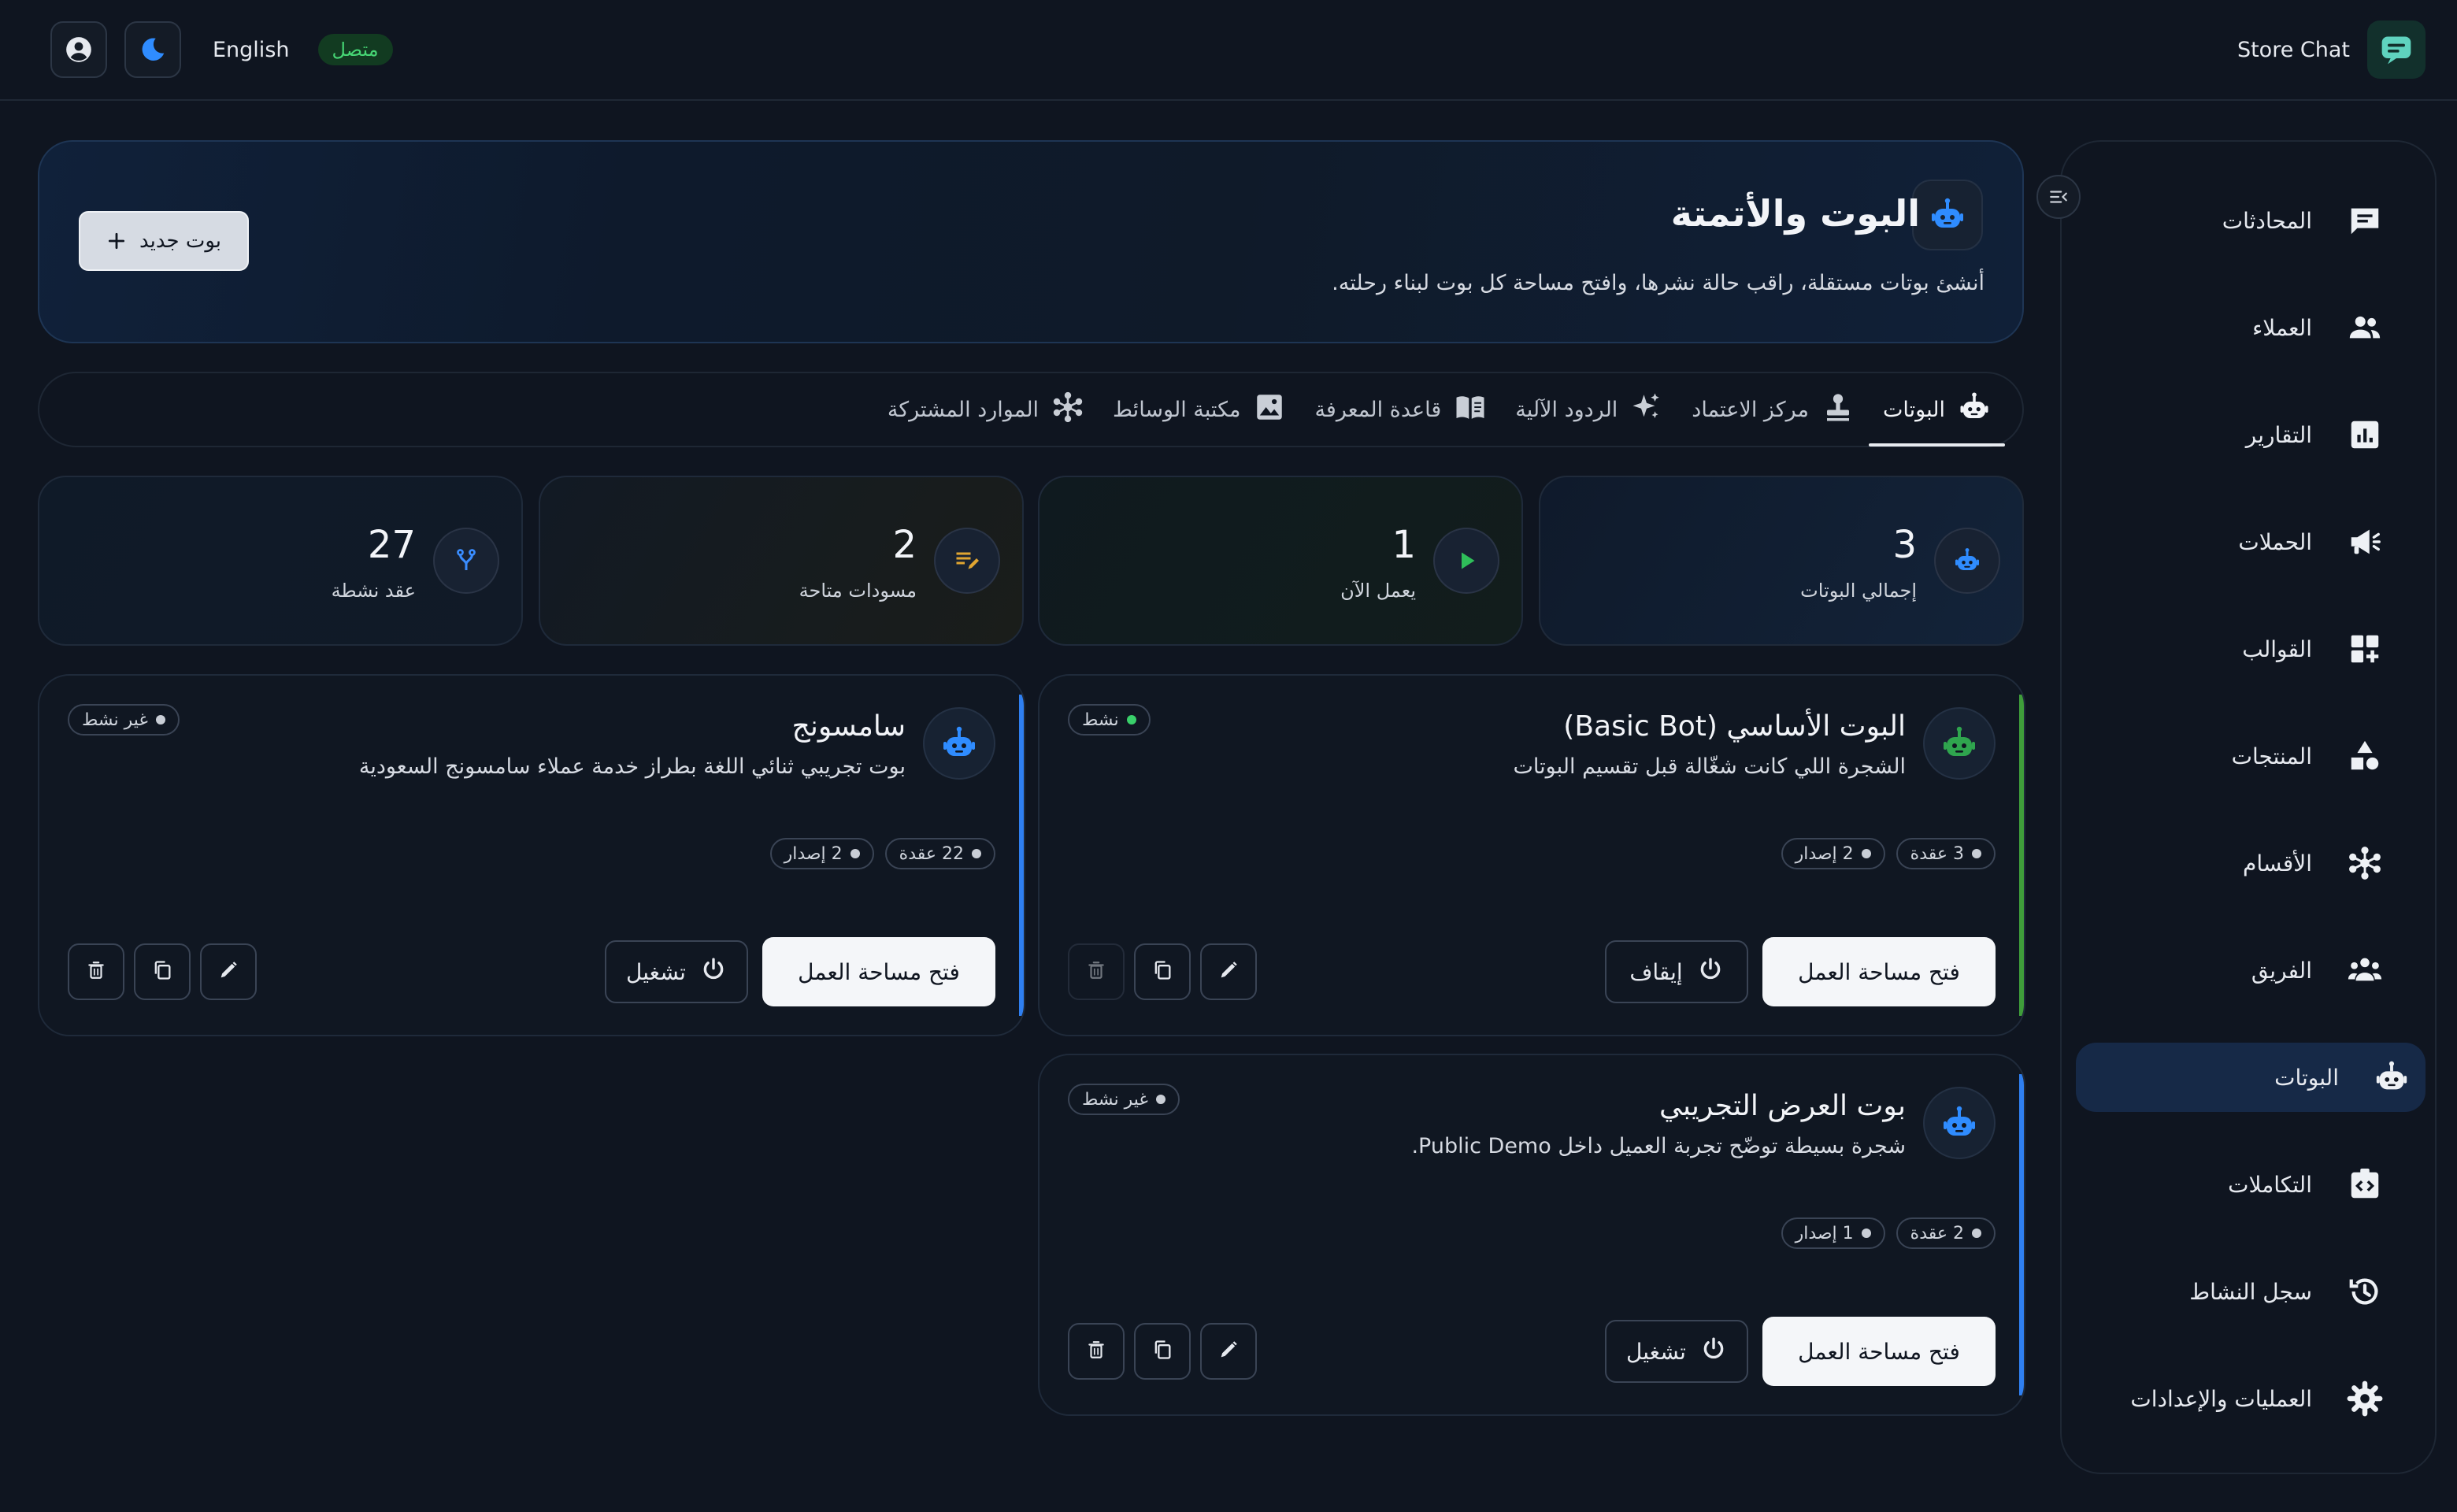 The width and height of the screenshot is (2457, 1512). I want to click on status-accent-bar, so click(2021, 855).